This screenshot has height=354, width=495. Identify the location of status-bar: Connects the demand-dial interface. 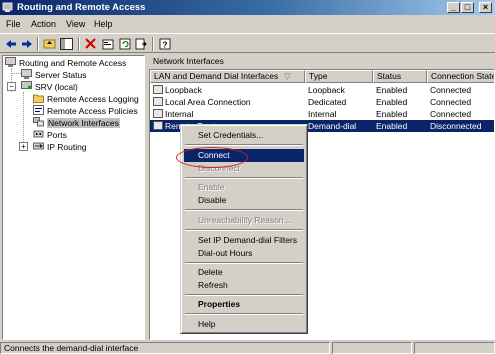
(247, 347).